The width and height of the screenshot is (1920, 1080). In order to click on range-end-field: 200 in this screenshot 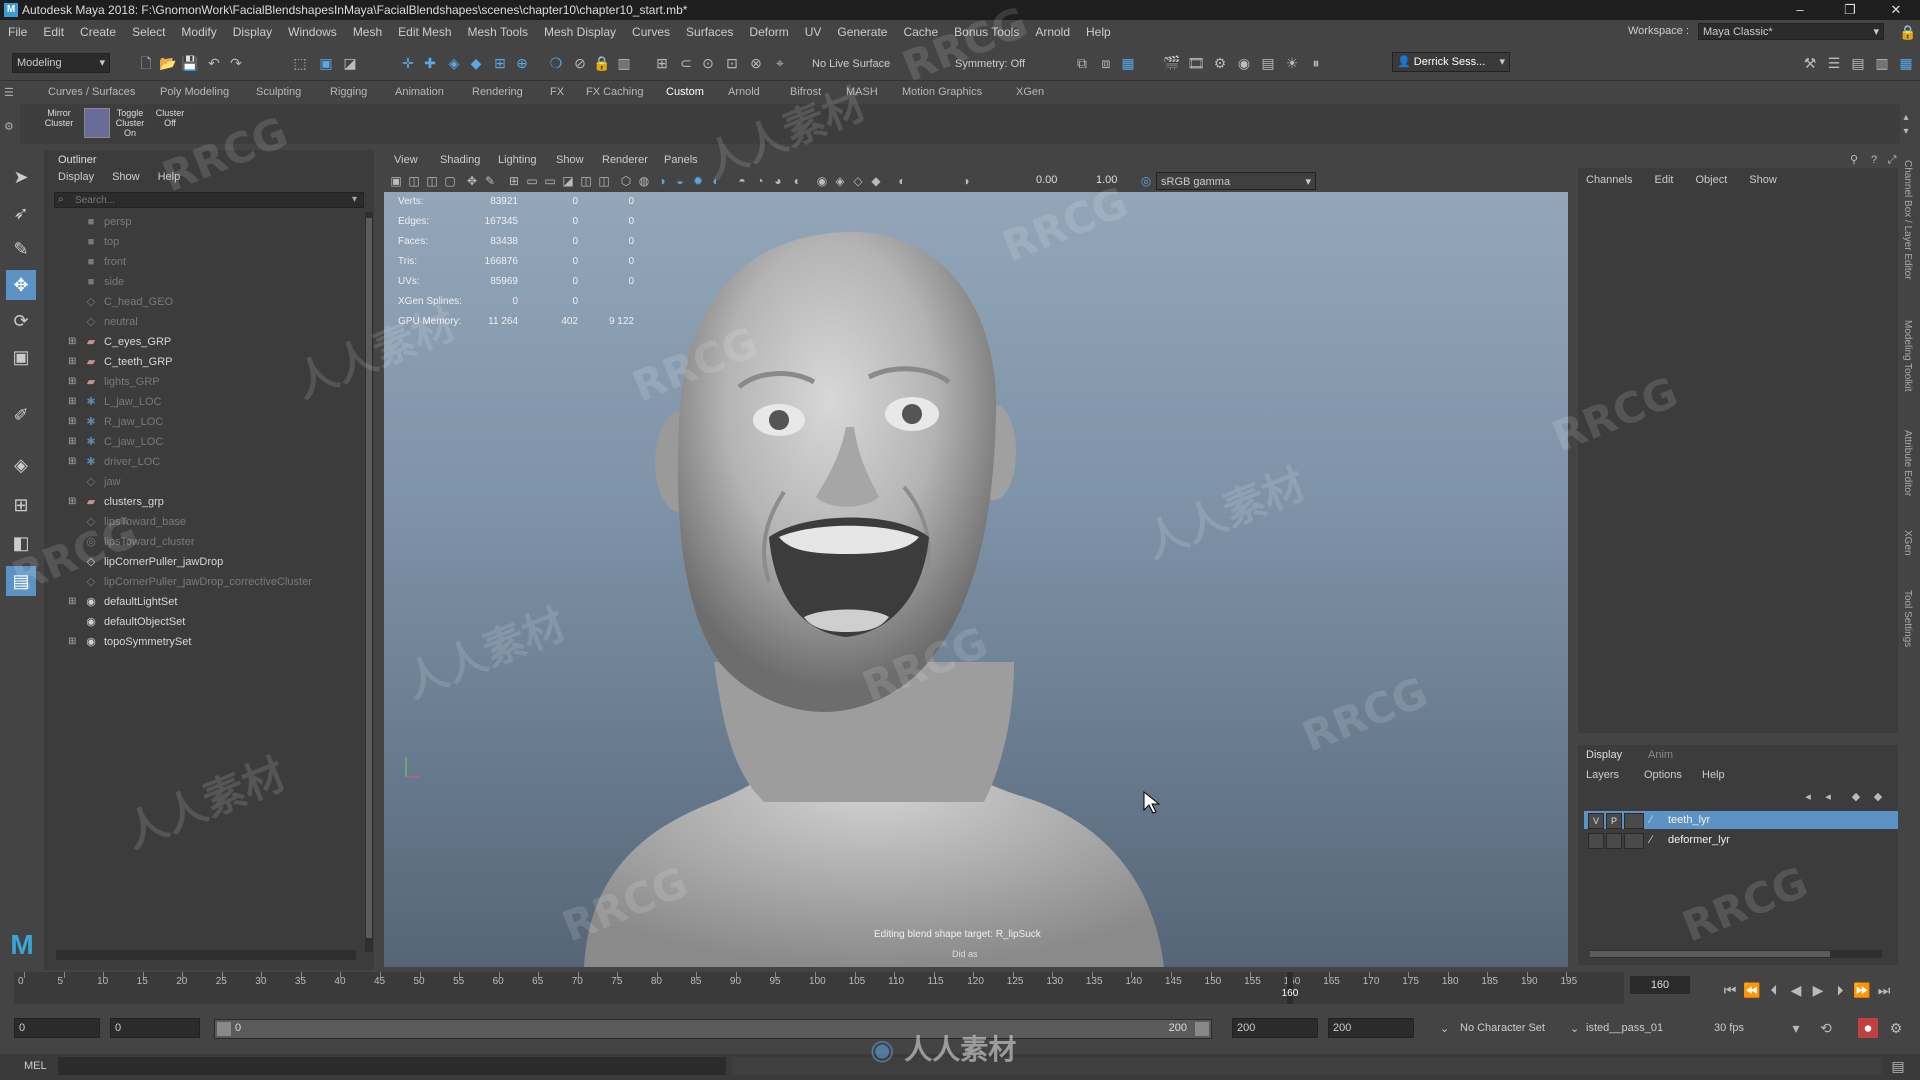, I will do `click(1275, 1028)`.